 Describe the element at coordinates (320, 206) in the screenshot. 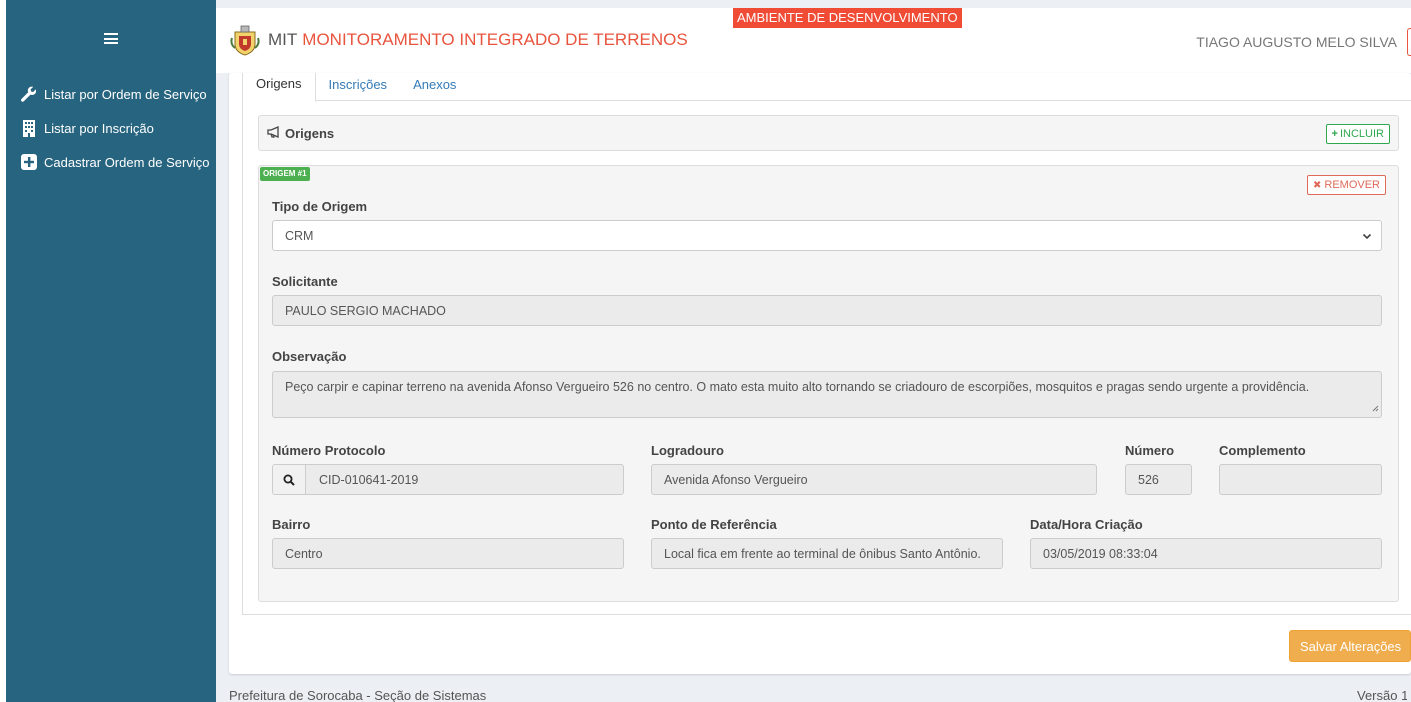

I see `tipo-origem-label: Tipo de Origem` at that location.